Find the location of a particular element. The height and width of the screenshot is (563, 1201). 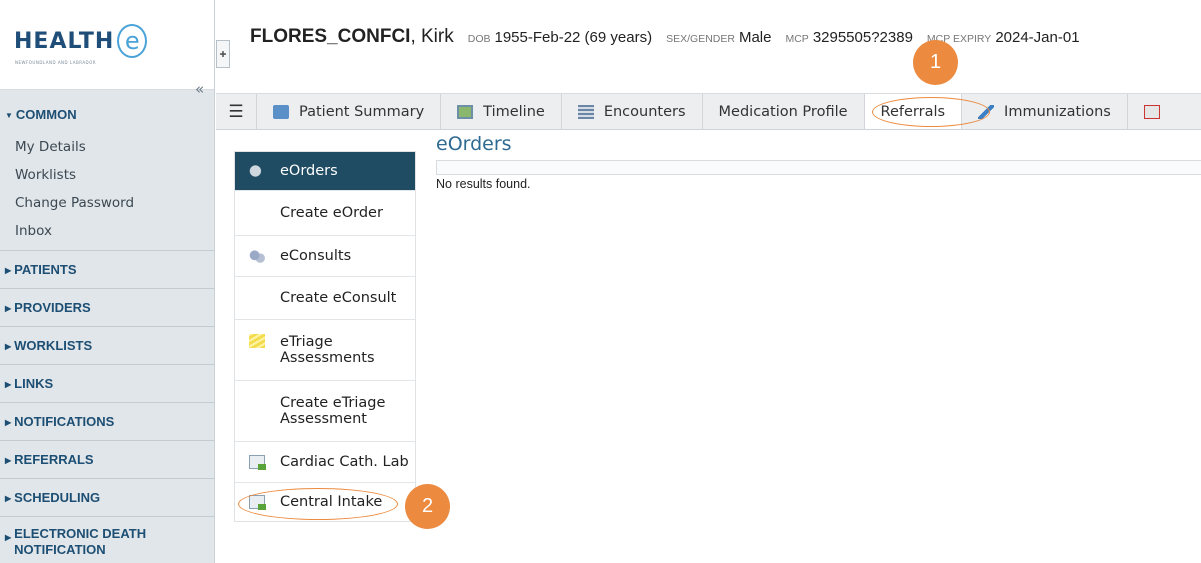

nav-header-patients: ▶ PATIENTS is located at coordinates (107, 269).